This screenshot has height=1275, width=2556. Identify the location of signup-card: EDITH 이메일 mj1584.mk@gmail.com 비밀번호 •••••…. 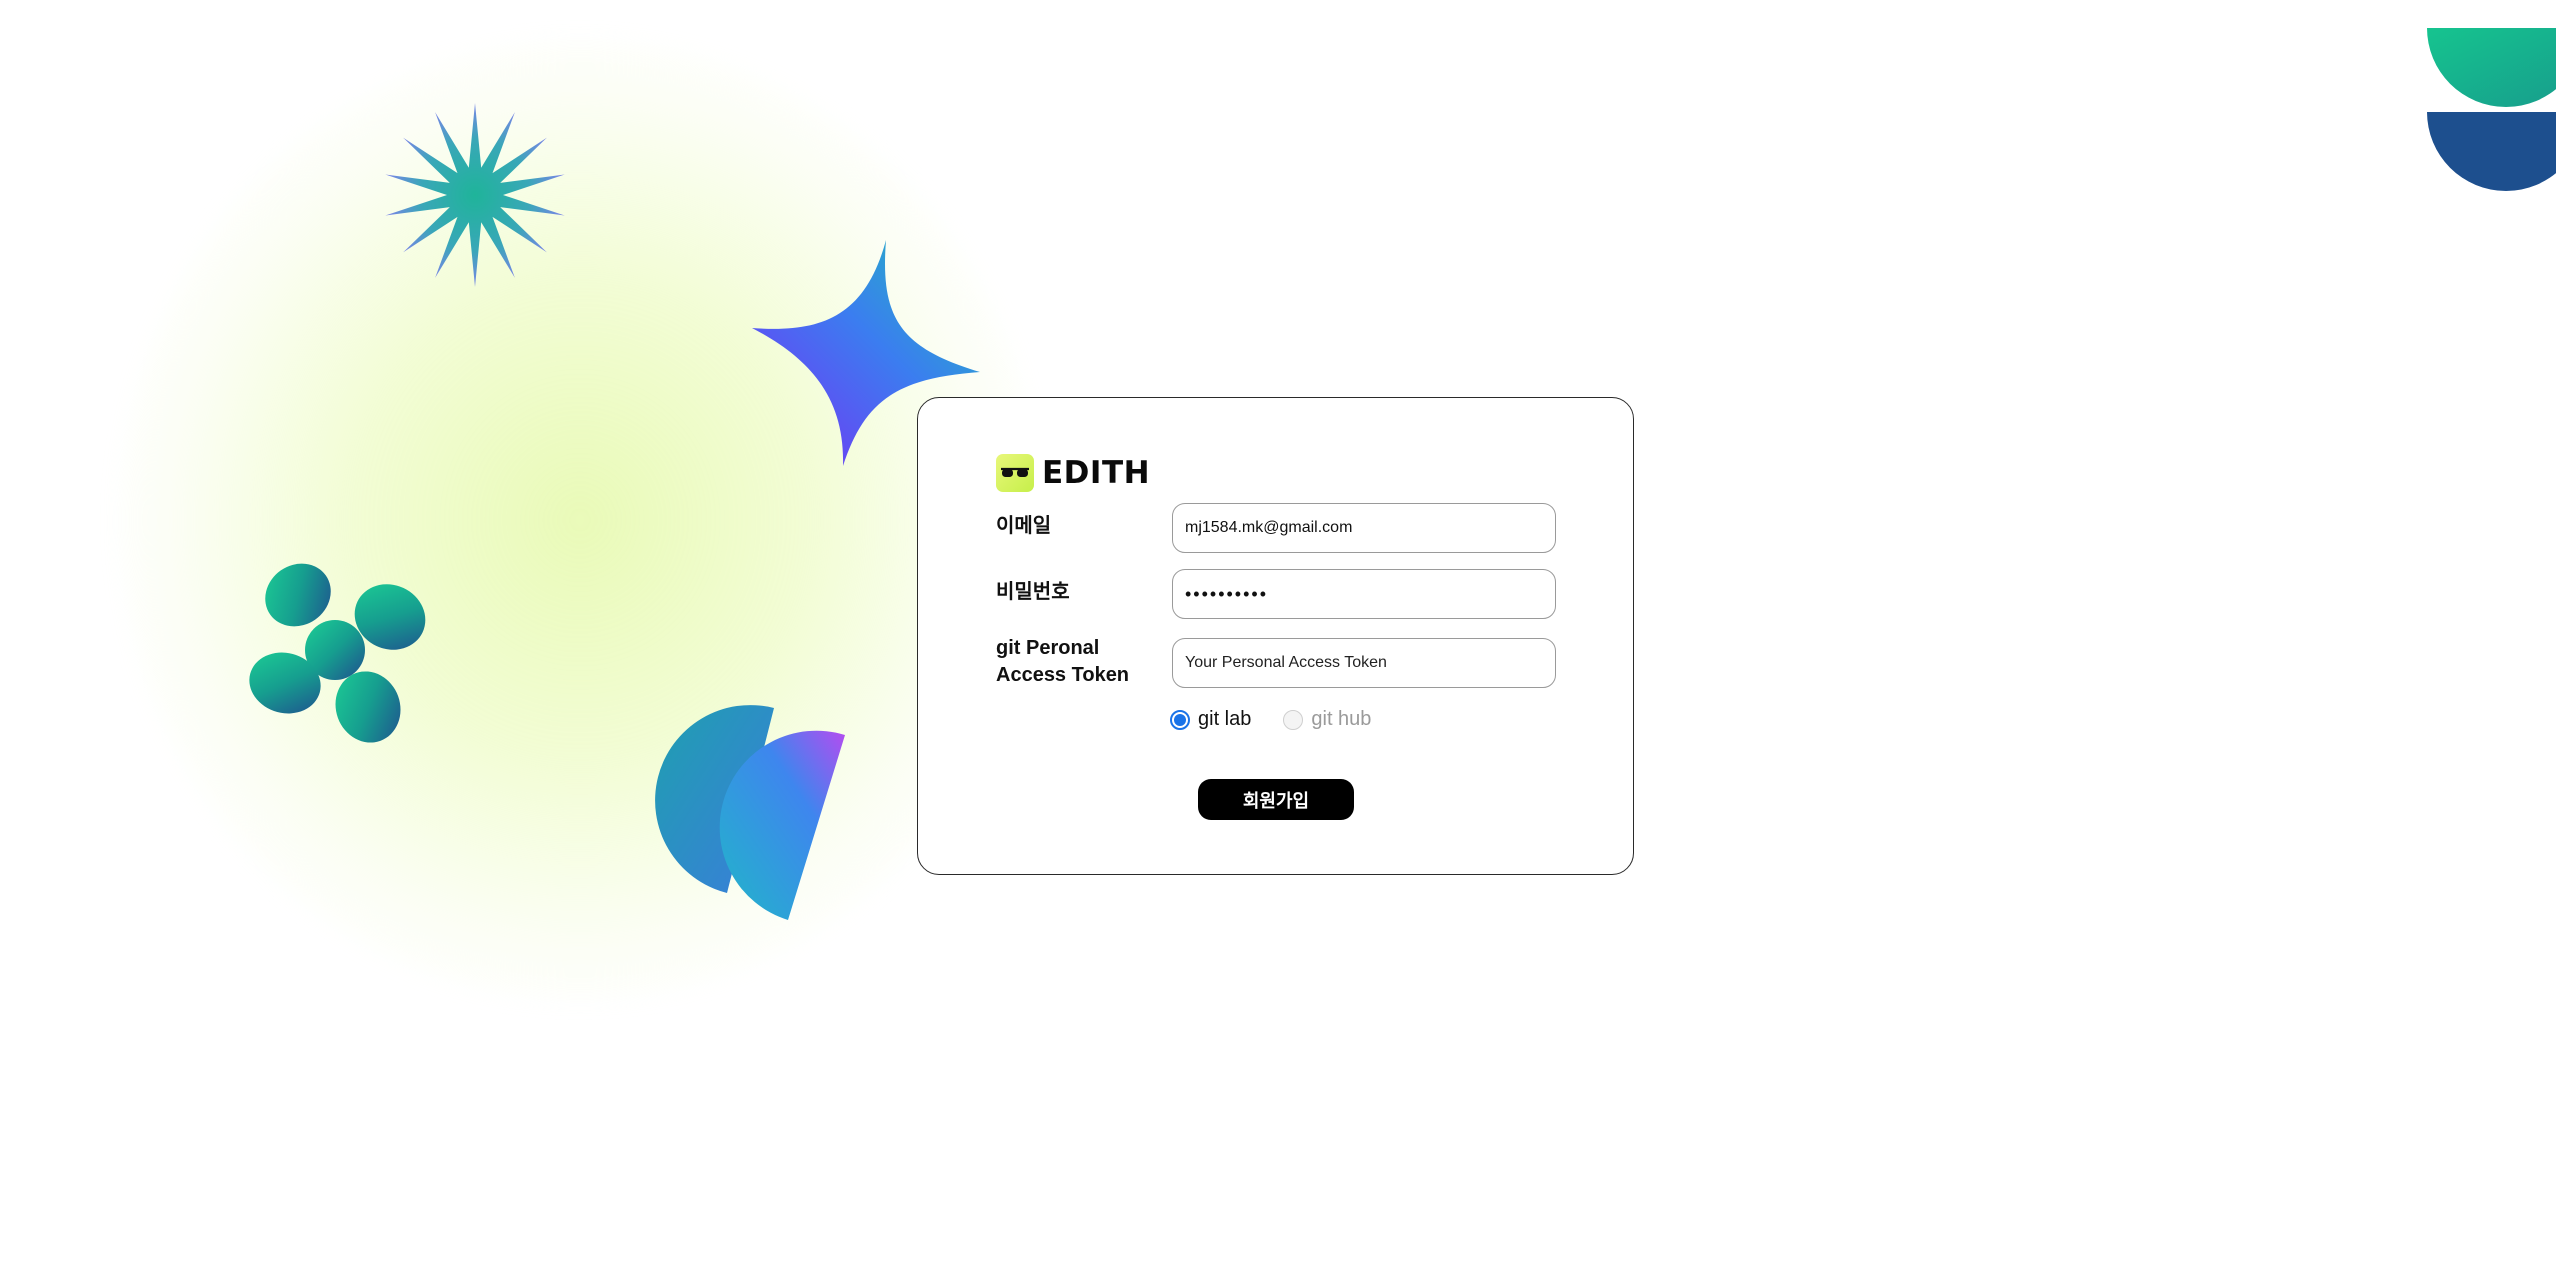
(1275, 636).